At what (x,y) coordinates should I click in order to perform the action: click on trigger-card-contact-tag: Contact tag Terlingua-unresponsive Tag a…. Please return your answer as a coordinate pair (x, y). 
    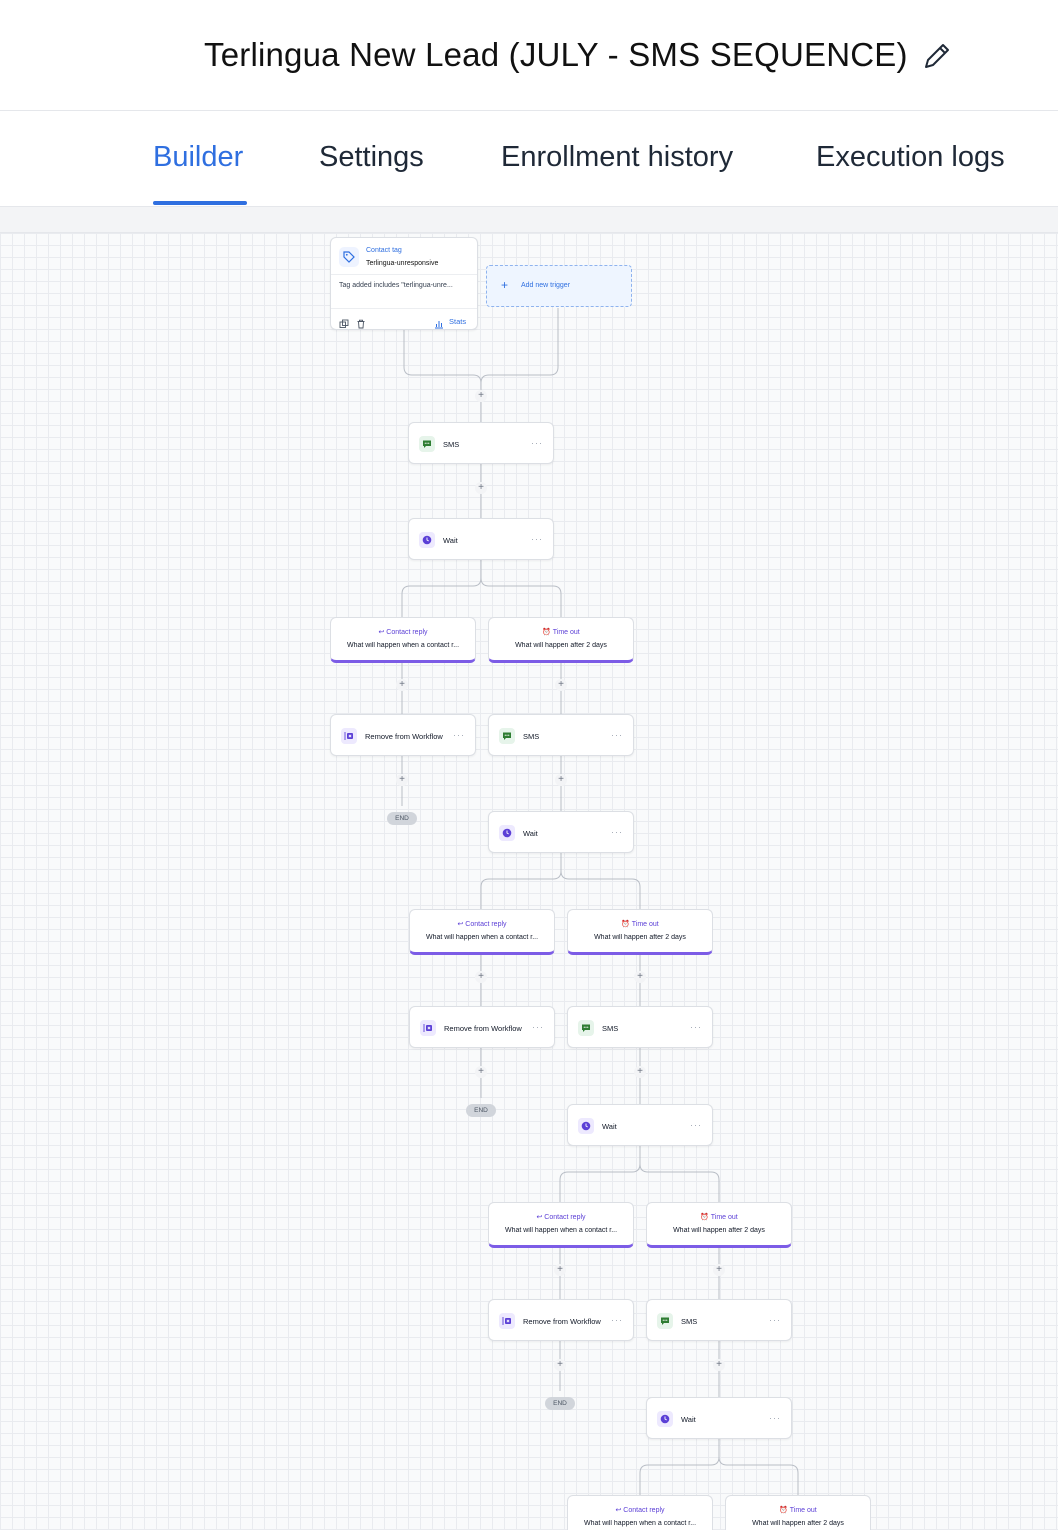
    Looking at the image, I should click on (404, 283).